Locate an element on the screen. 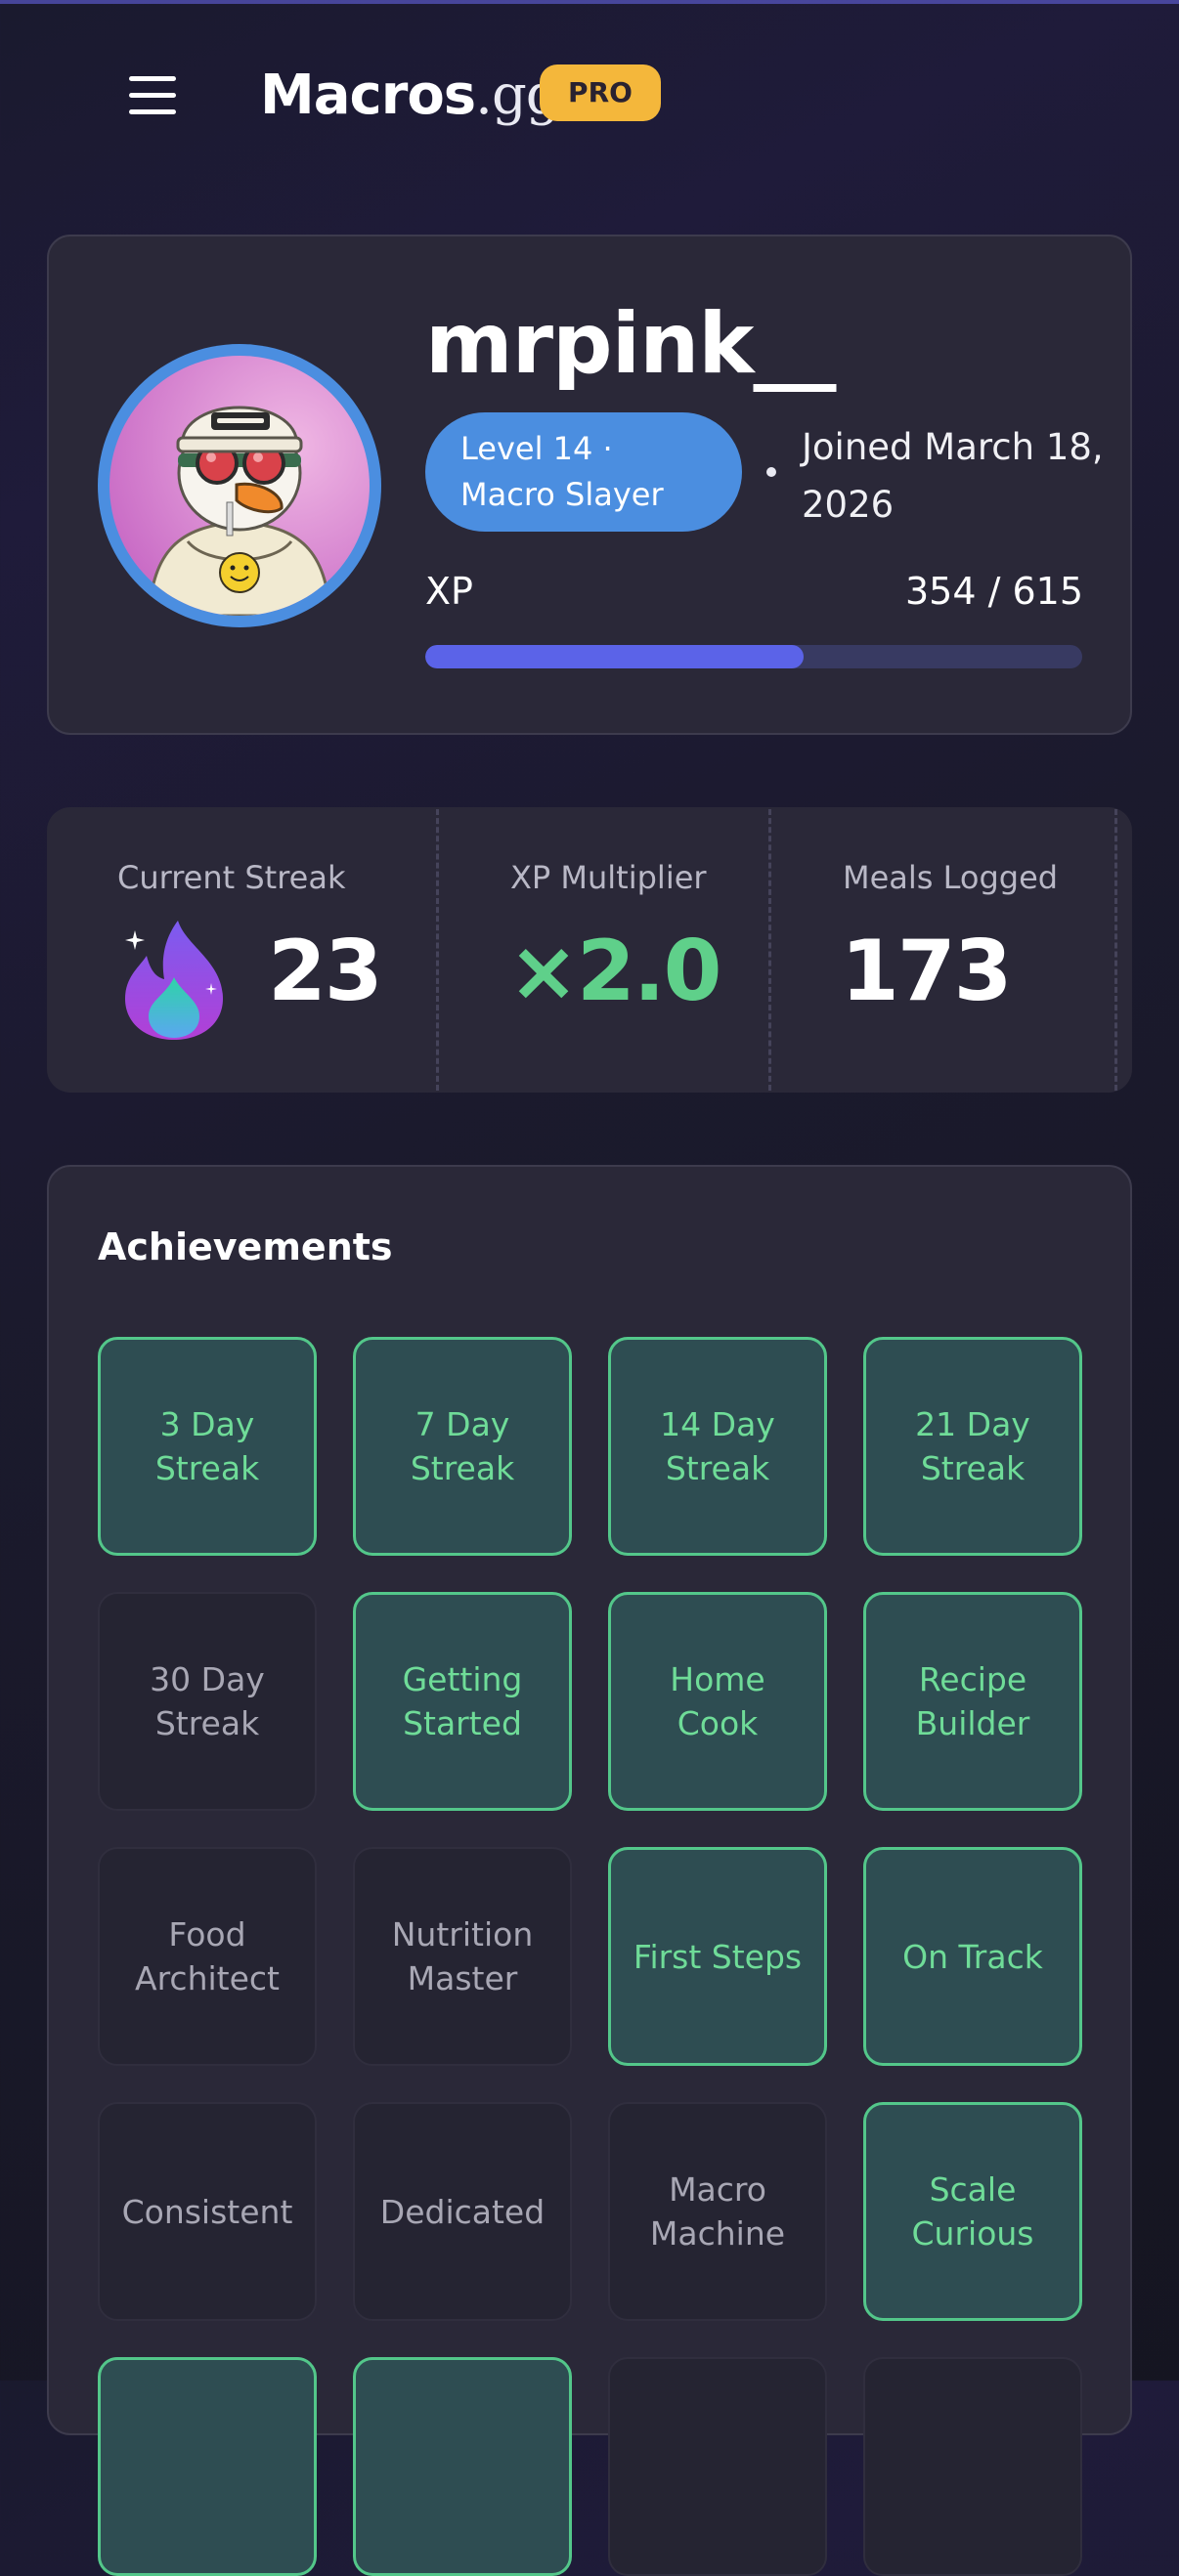 This screenshot has height=2576, width=1179. flame-icon is located at coordinates (174, 980).